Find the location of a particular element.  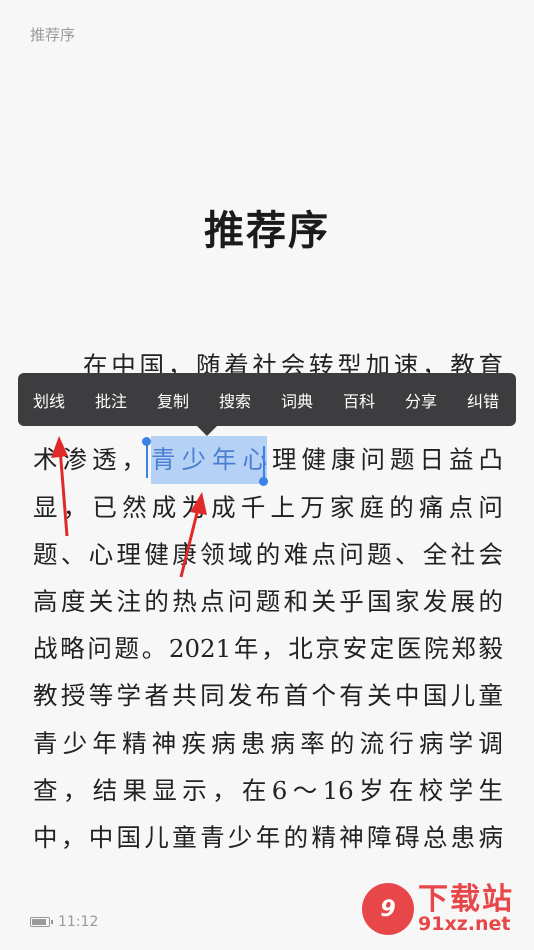

annotation-arrow-left-icon is located at coordinates (60, 486).